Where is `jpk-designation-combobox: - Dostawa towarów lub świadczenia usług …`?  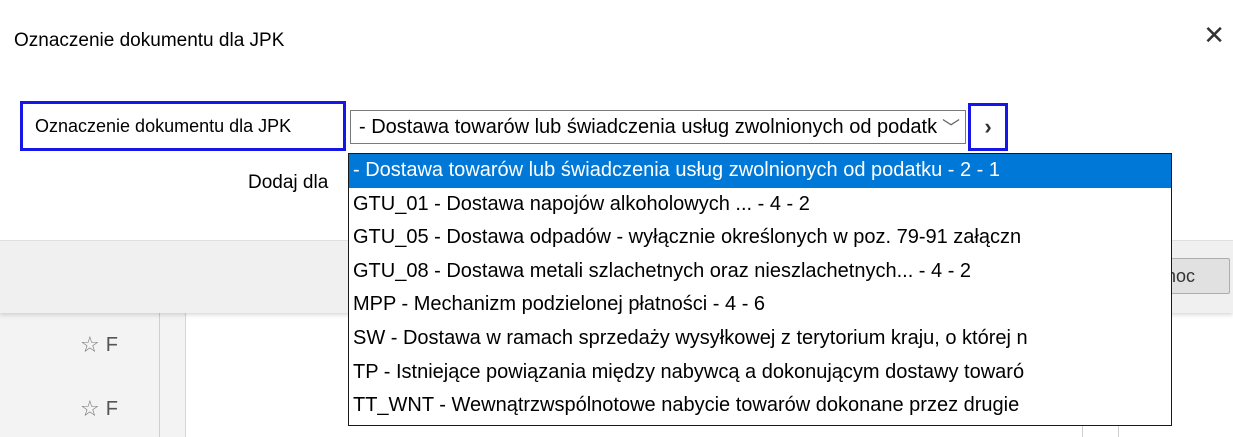 jpk-designation-combobox: - Dostawa towarów lub świadczenia usług … is located at coordinates (658, 127).